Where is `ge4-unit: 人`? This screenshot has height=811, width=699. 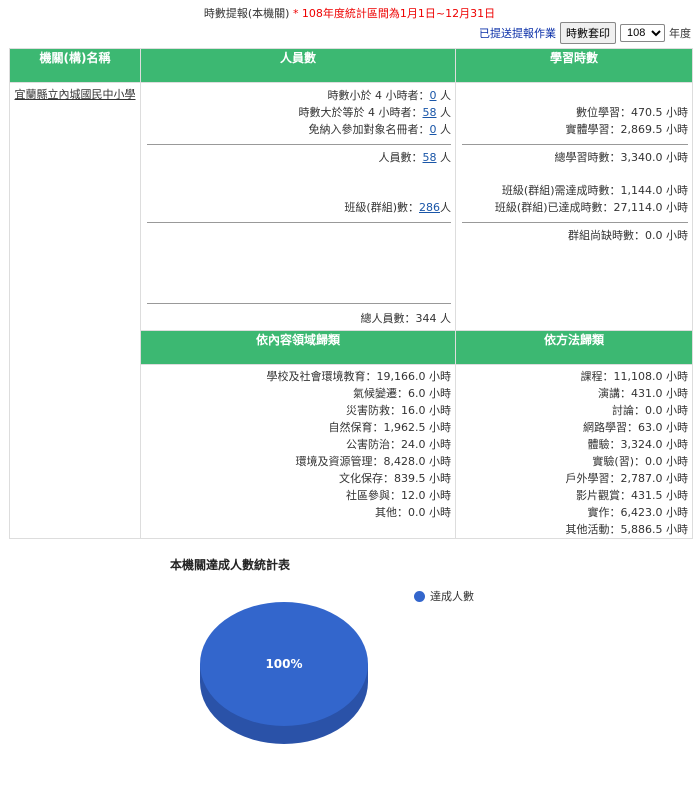
ge4-unit: 人 is located at coordinates (443, 112).